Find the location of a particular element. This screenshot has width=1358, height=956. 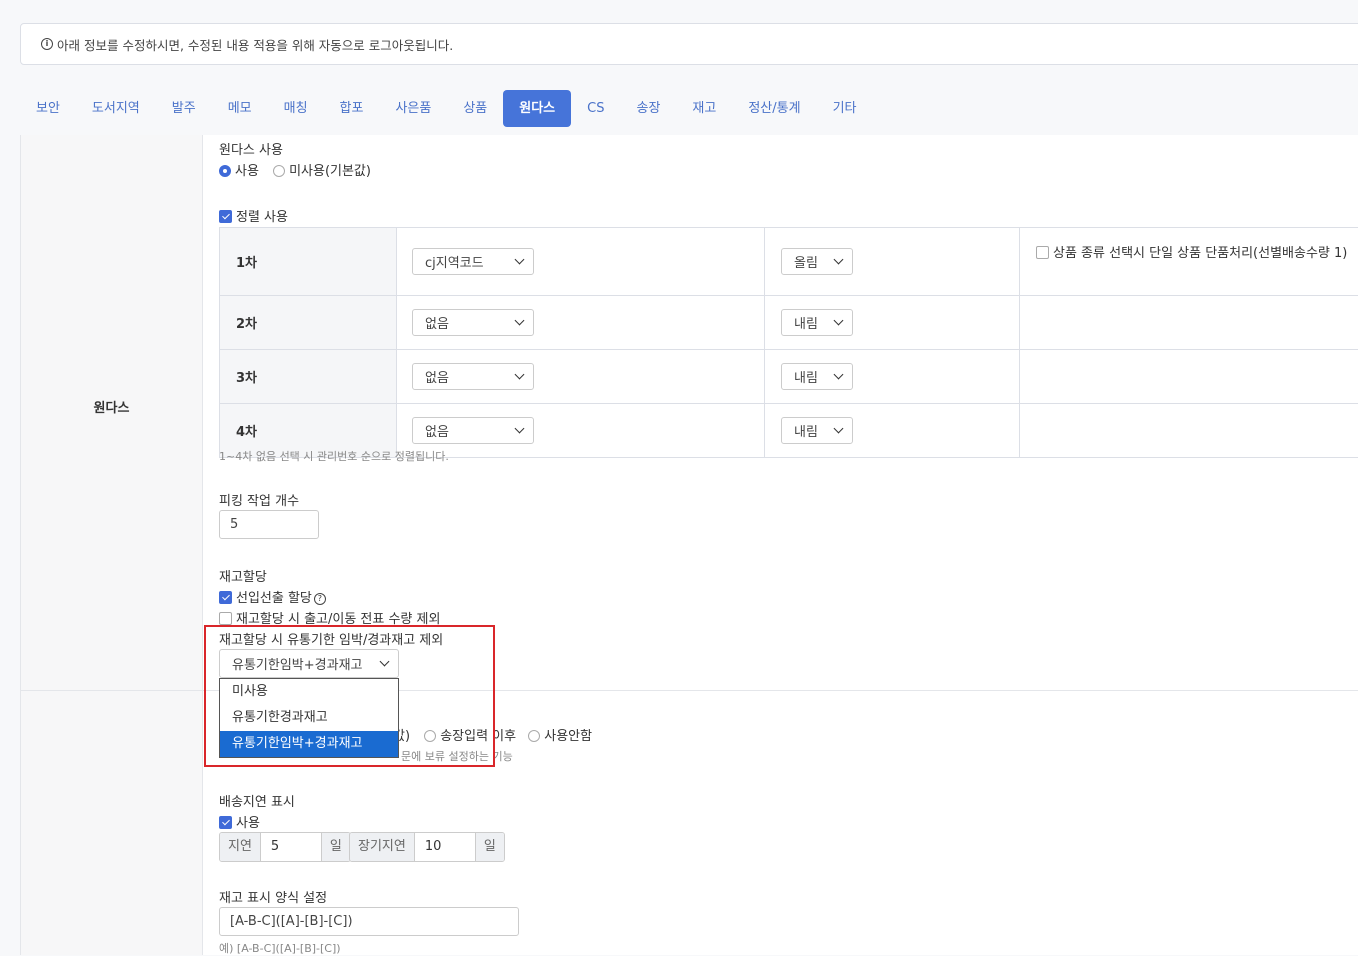

tab-memo: 메모 is located at coordinates (240, 108).